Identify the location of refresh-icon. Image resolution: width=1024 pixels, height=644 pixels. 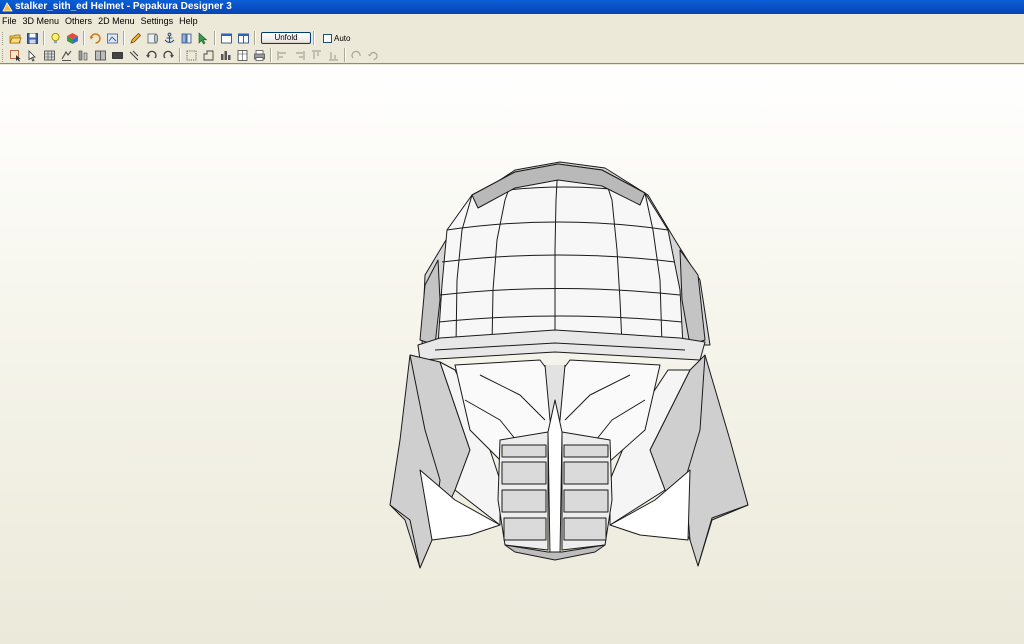
(373, 55).